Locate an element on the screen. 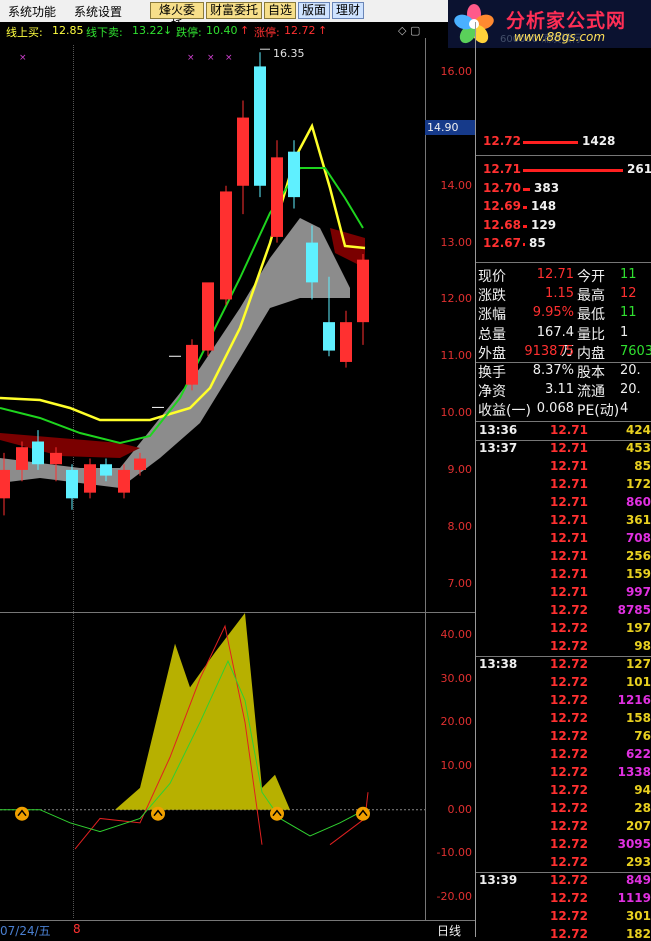  osc-tick-label: 10.00 is located at coordinates (456, 765).